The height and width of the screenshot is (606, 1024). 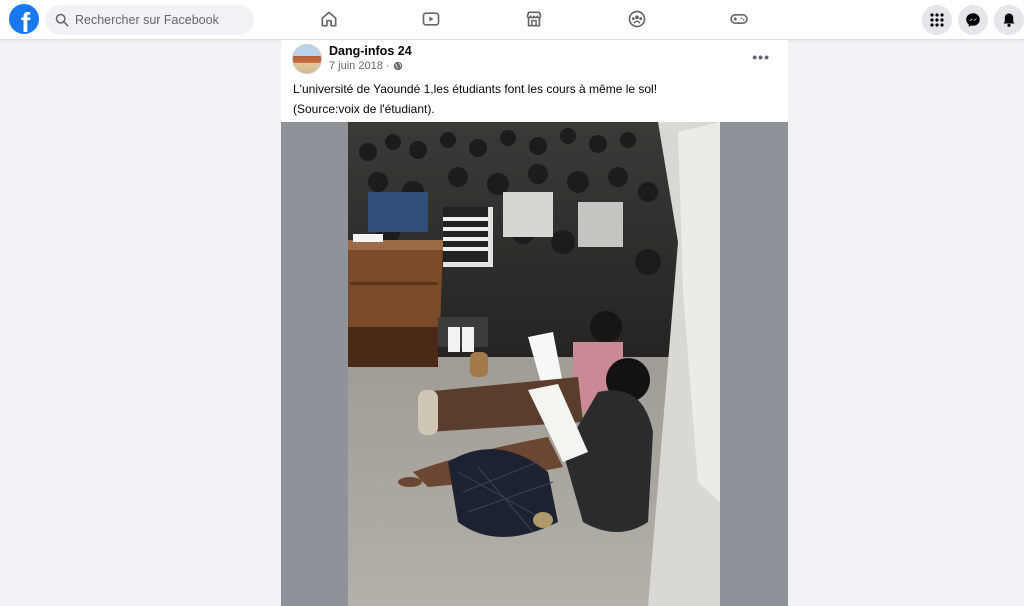 I want to click on home-icon, so click(x=329, y=19).